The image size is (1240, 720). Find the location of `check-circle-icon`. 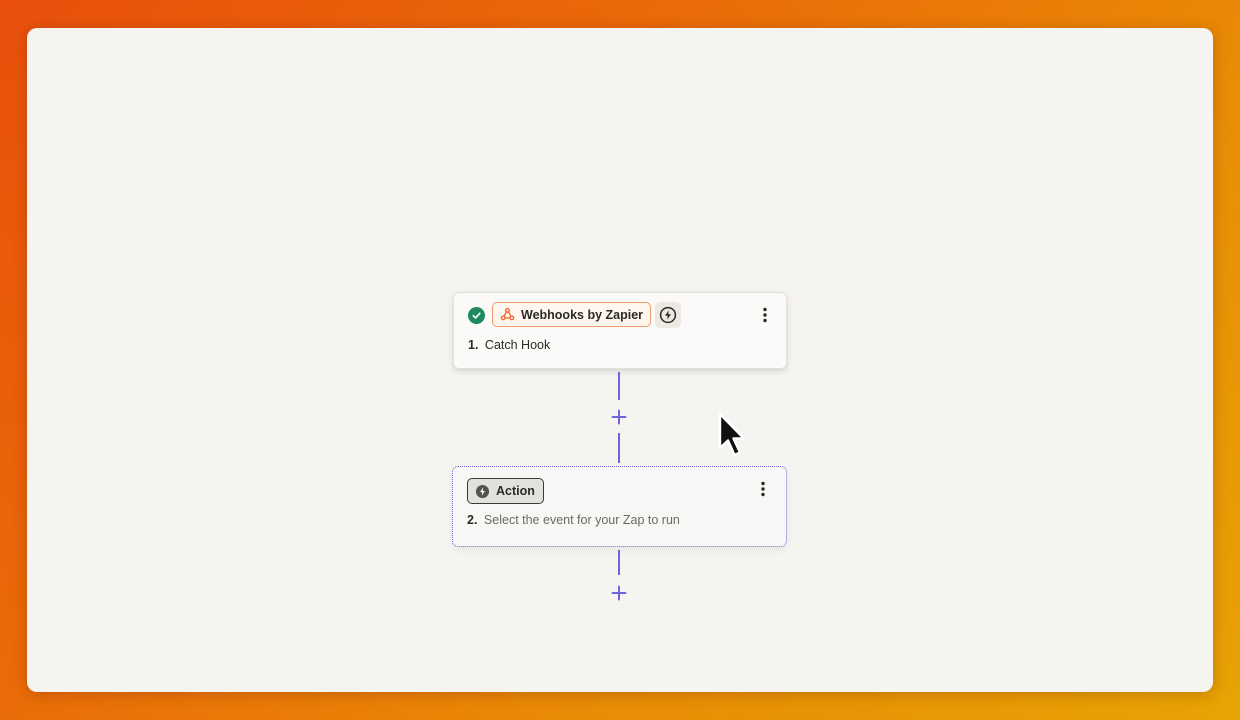

check-circle-icon is located at coordinates (476, 315).